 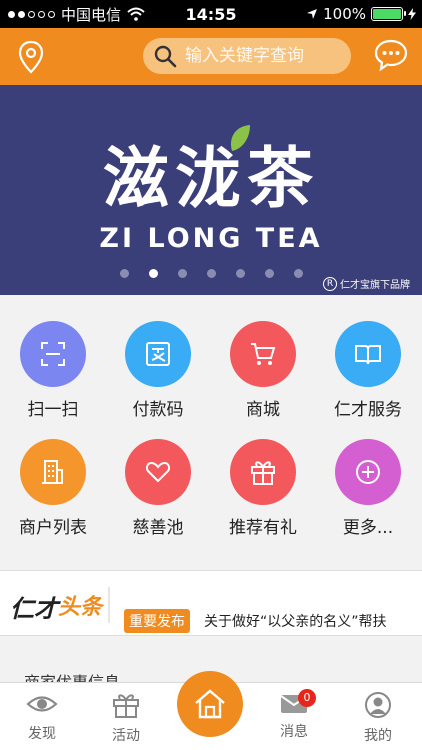 I want to click on heart-icon, so click(x=158, y=472).